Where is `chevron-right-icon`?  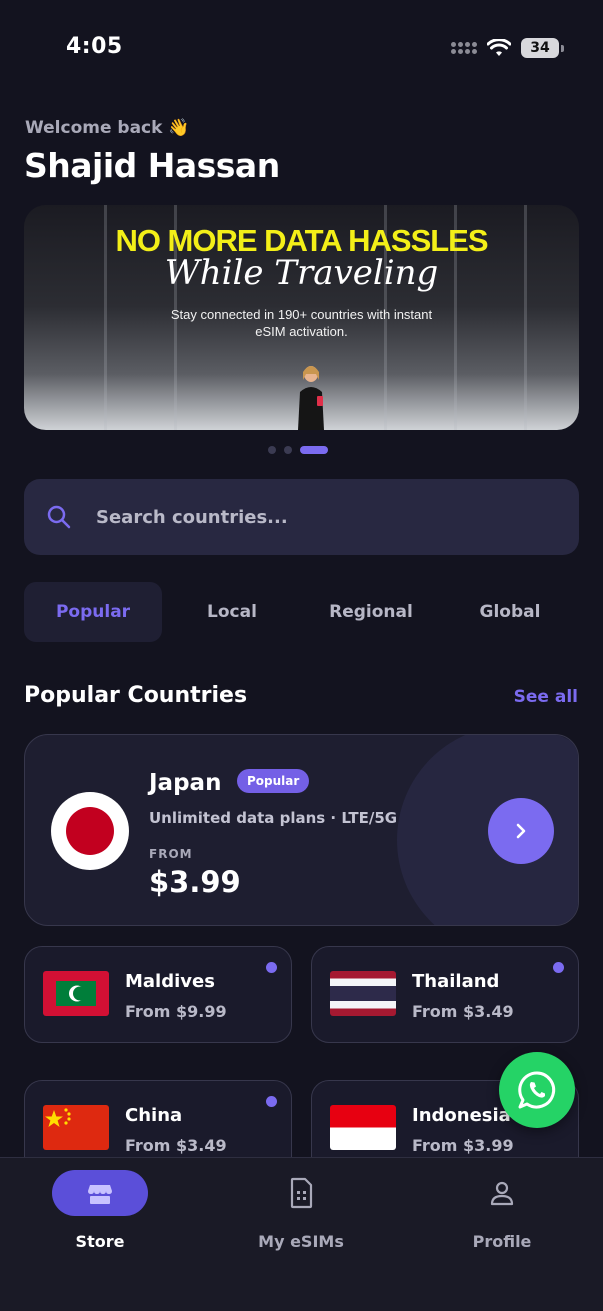 chevron-right-icon is located at coordinates (521, 831).